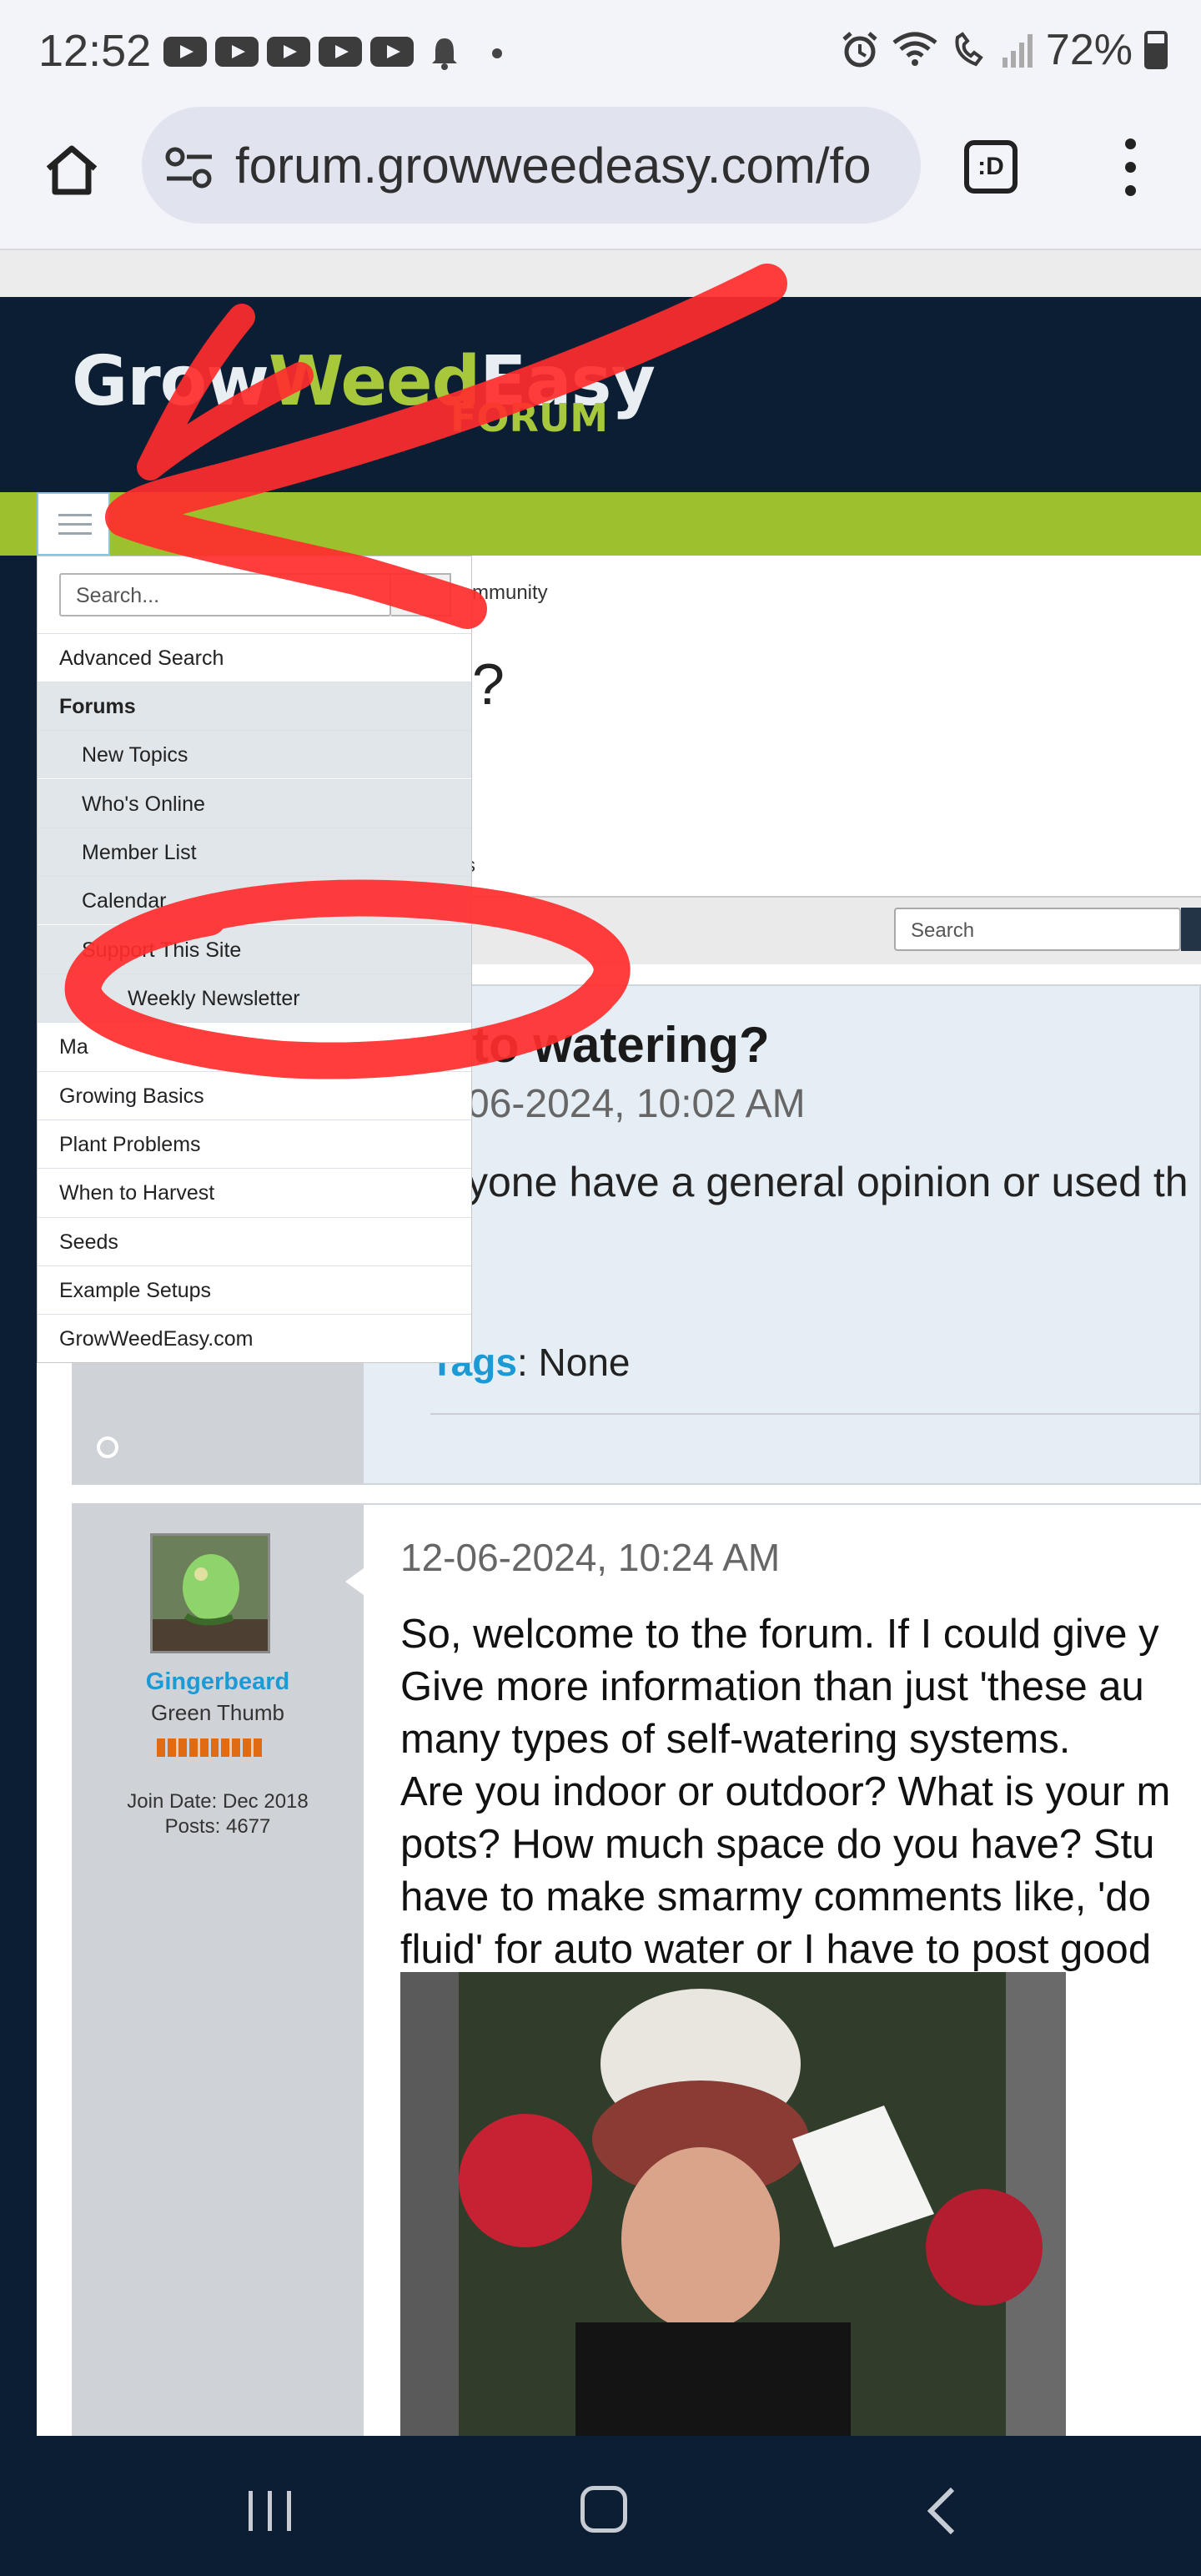 This screenshot has width=1201, height=2576. What do you see at coordinates (72, 170) in the screenshot?
I see `home-icon` at bounding box center [72, 170].